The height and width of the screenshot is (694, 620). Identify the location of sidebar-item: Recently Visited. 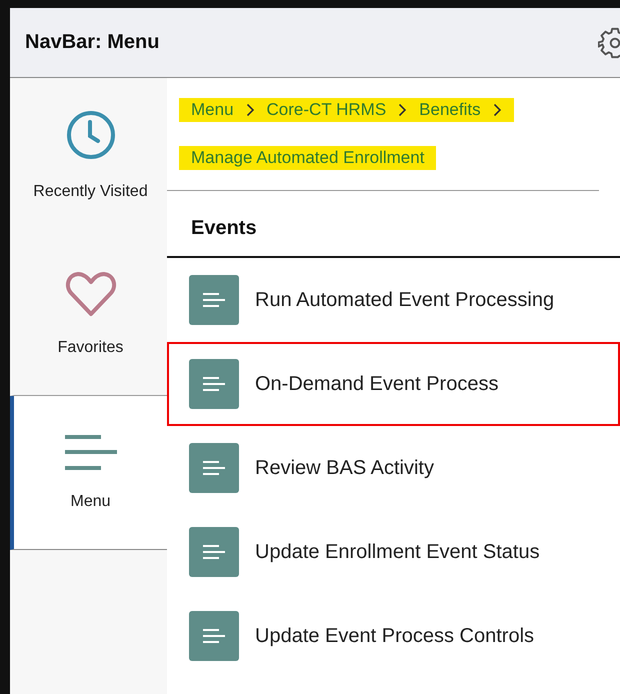
(88, 155).